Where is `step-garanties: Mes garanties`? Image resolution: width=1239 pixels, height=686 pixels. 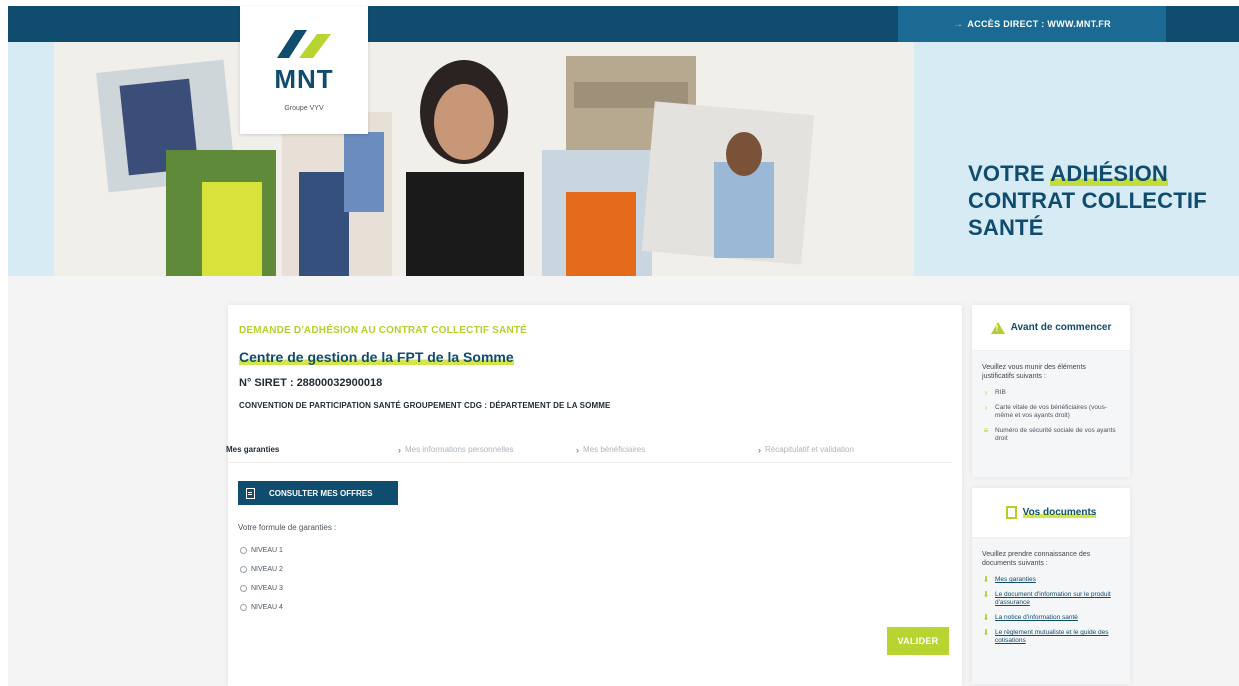
step-garanties: Mes garanties is located at coordinates (312, 449).